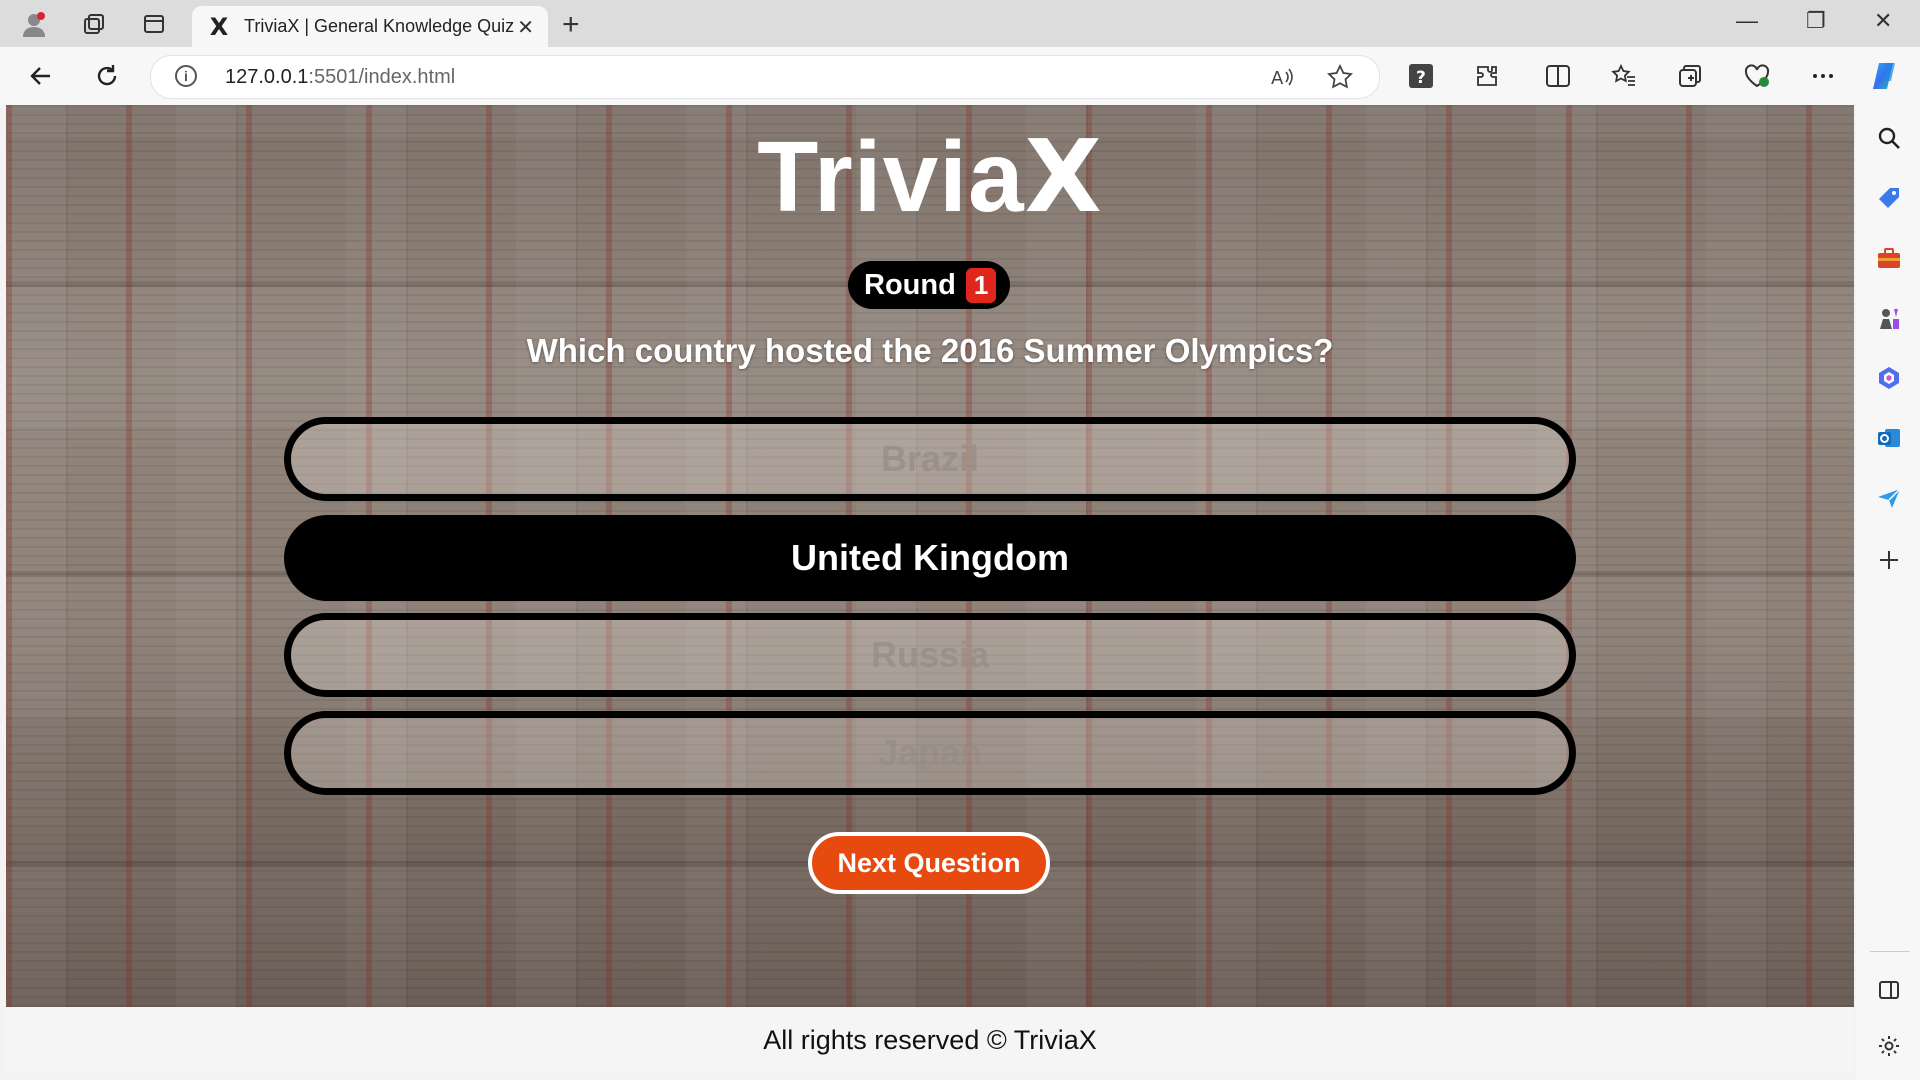  Describe the element at coordinates (107, 76) in the screenshot. I see `refresh-icon` at that location.